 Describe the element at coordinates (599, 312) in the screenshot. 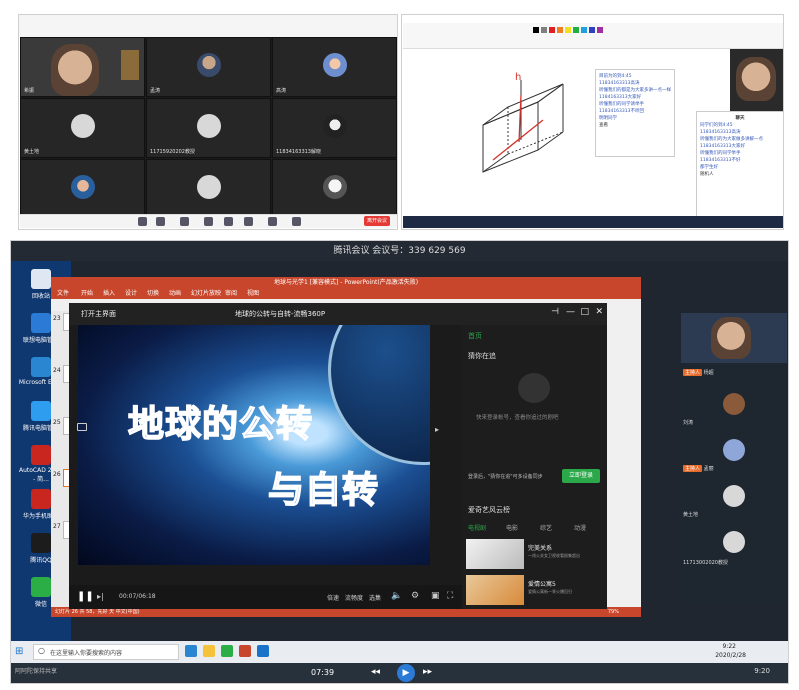

I see `close-icon: ✕` at that location.